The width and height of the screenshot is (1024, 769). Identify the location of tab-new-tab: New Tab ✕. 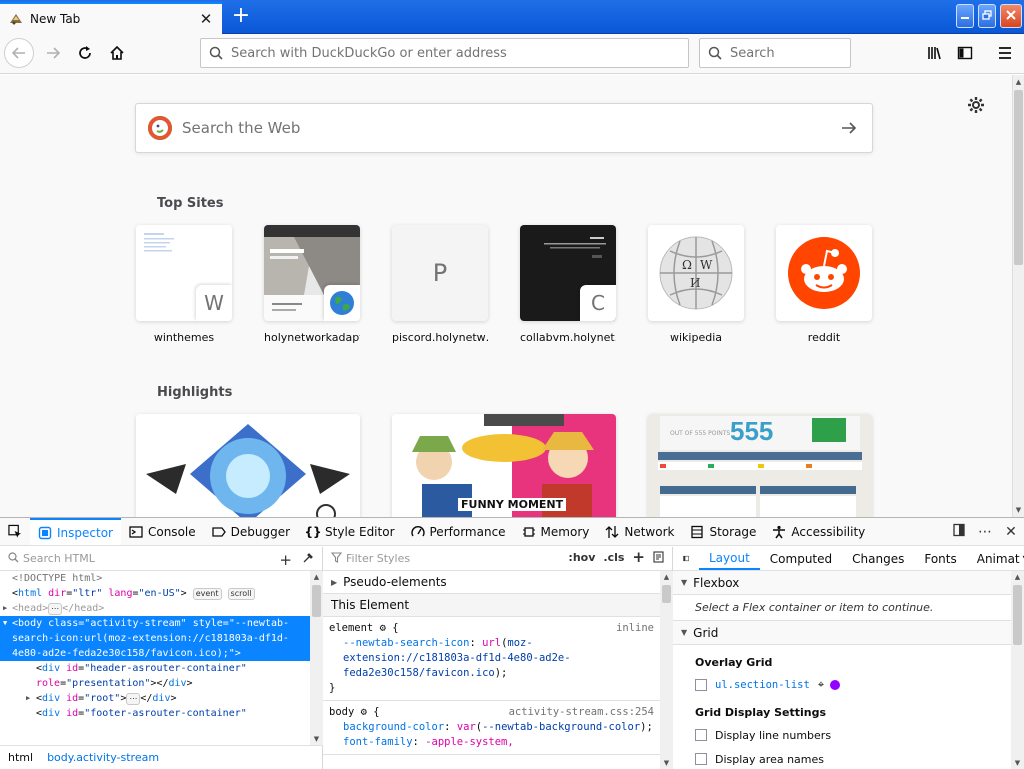
(111, 18).